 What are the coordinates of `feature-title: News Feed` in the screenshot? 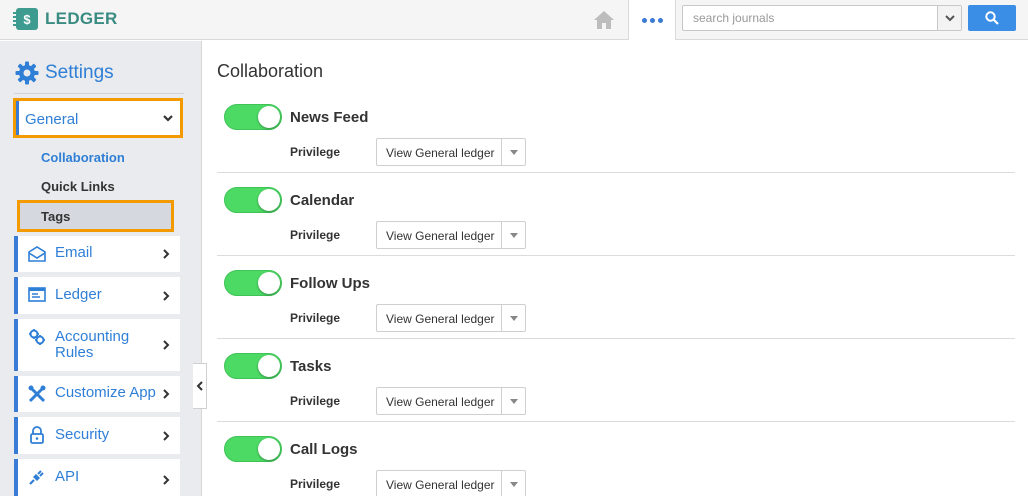 It's located at (329, 117).